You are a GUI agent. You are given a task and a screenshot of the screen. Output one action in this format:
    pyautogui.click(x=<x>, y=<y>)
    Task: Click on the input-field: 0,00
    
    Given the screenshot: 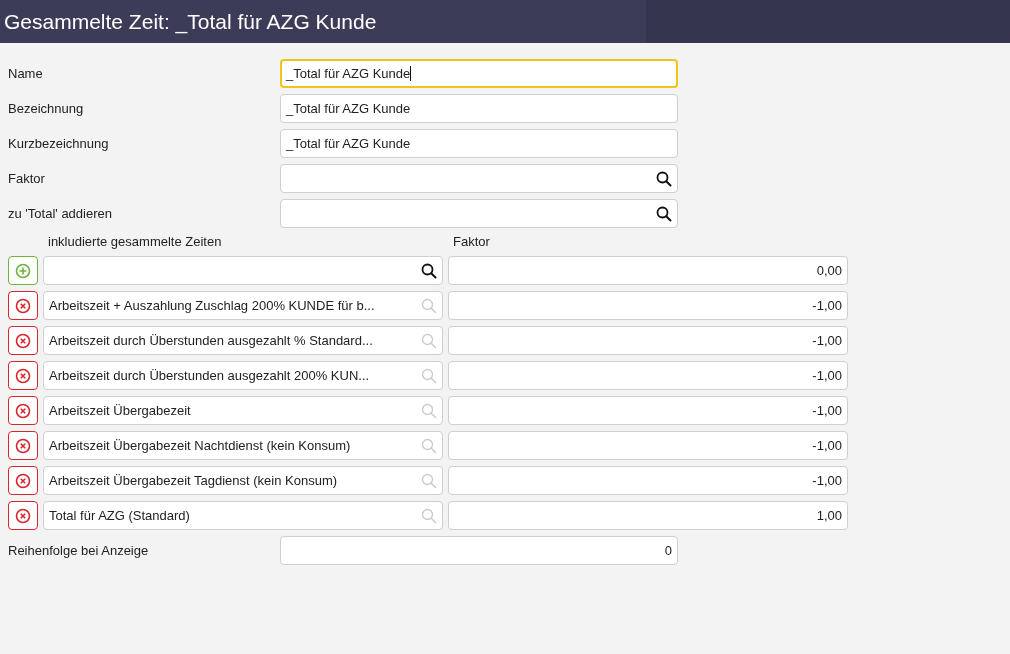 What is the action you would take?
    pyautogui.click(x=648, y=270)
    